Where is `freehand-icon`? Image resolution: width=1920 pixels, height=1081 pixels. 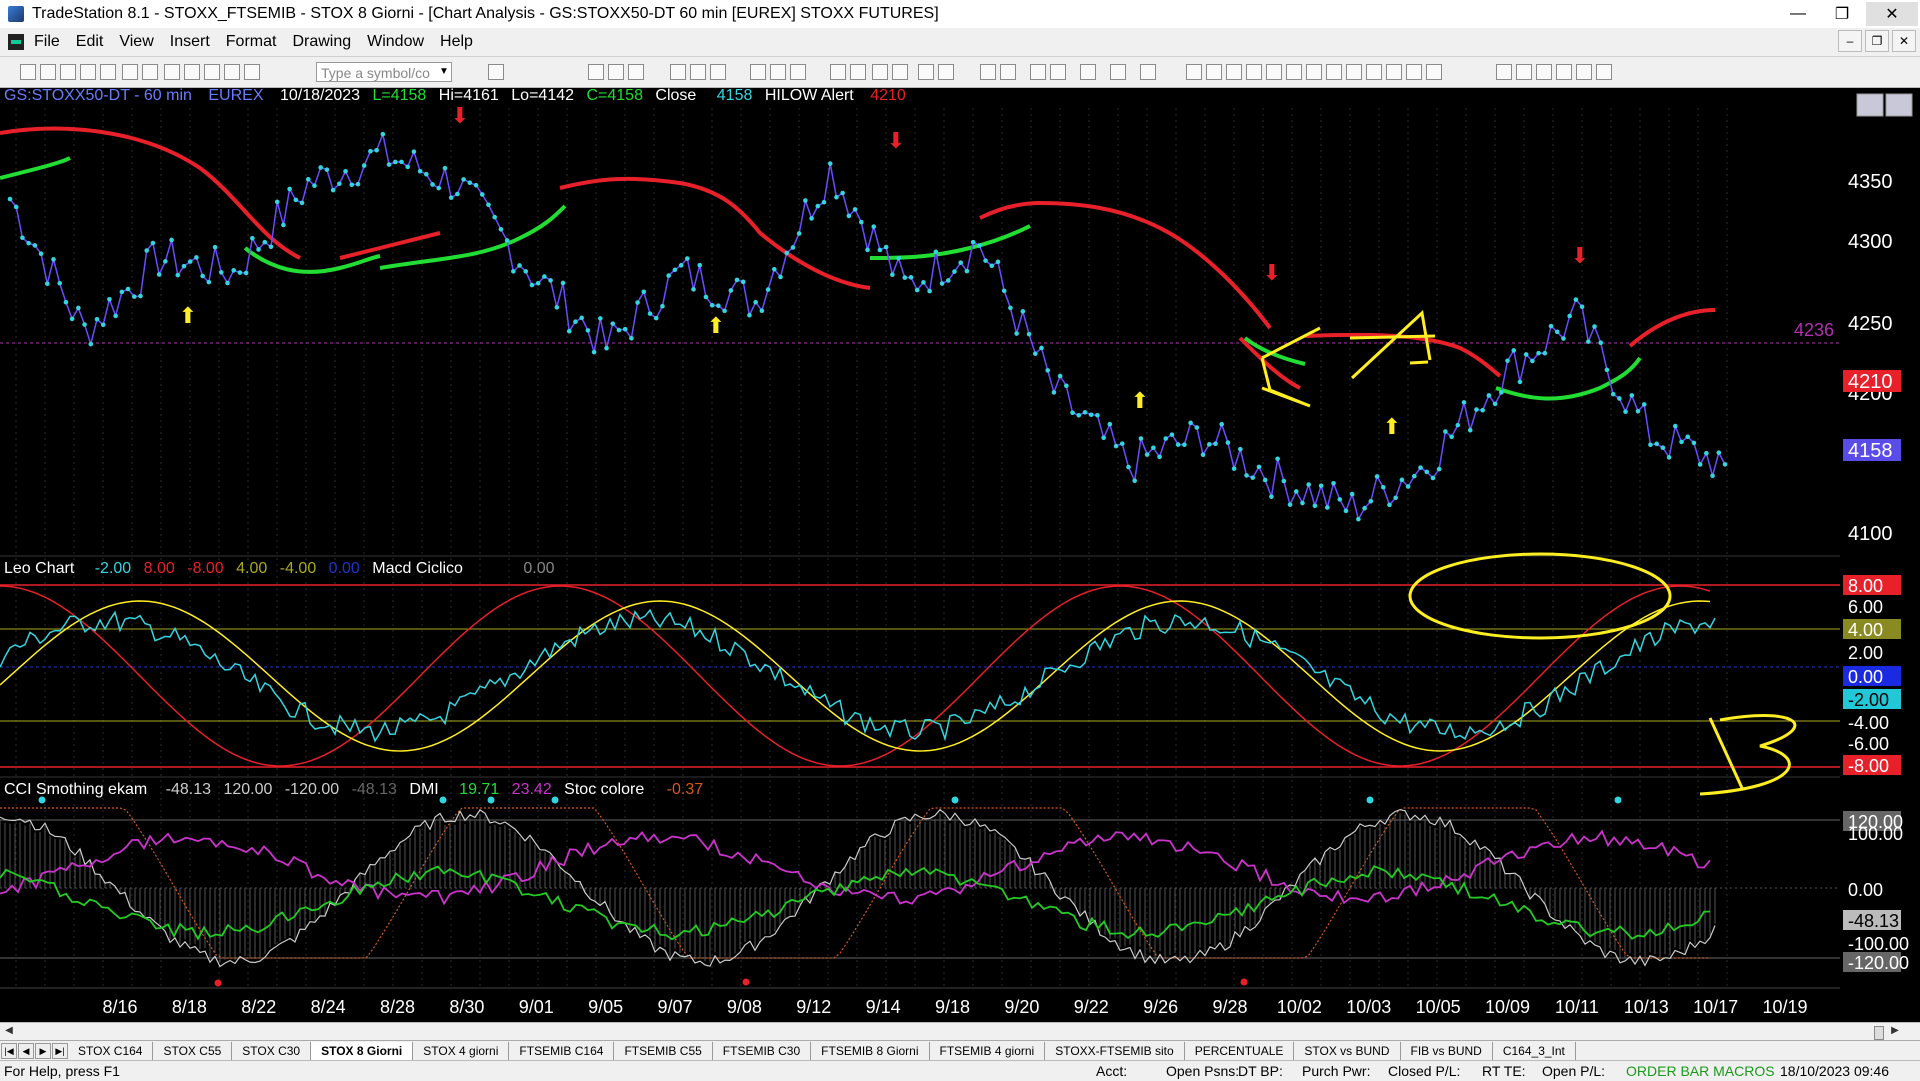 freehand-icon is located at coordinates (1504, 72).